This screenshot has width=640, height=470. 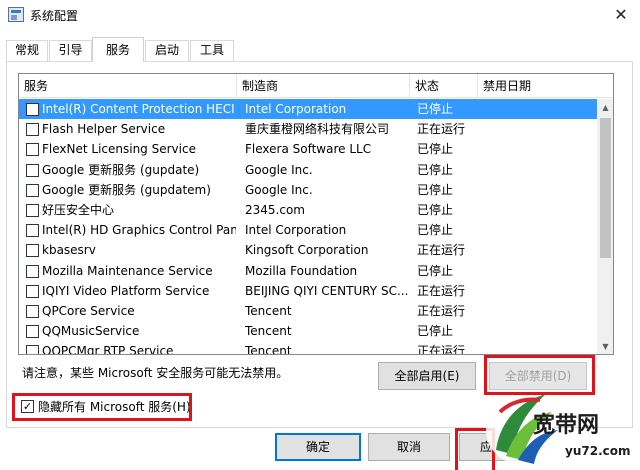 What do you see at coordinates (318, 447) in the screenshot?
I see `ok-button: 确定` at bounding box center [318, 447].